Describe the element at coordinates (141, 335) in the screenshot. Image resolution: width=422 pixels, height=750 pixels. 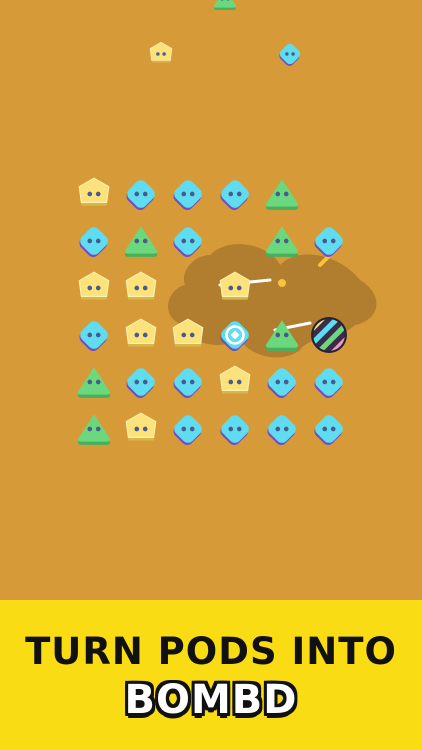
I see `yellow-pod-r3-c1` at that location.